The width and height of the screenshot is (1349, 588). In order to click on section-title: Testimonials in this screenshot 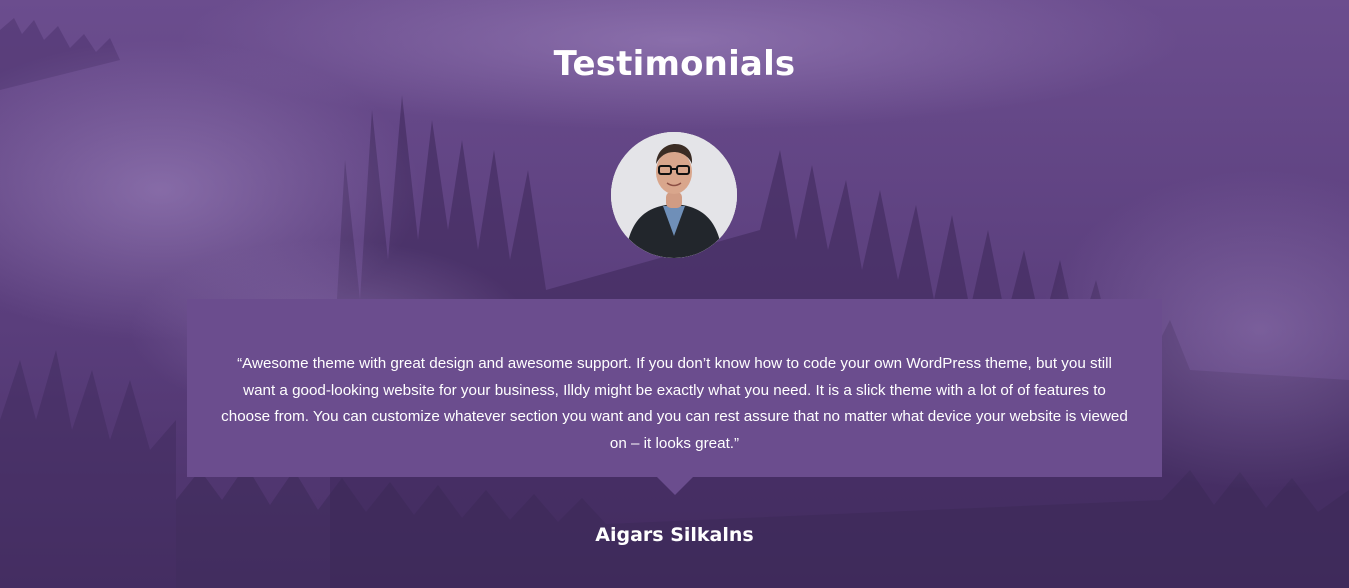, I will do `click(674, 64)`.